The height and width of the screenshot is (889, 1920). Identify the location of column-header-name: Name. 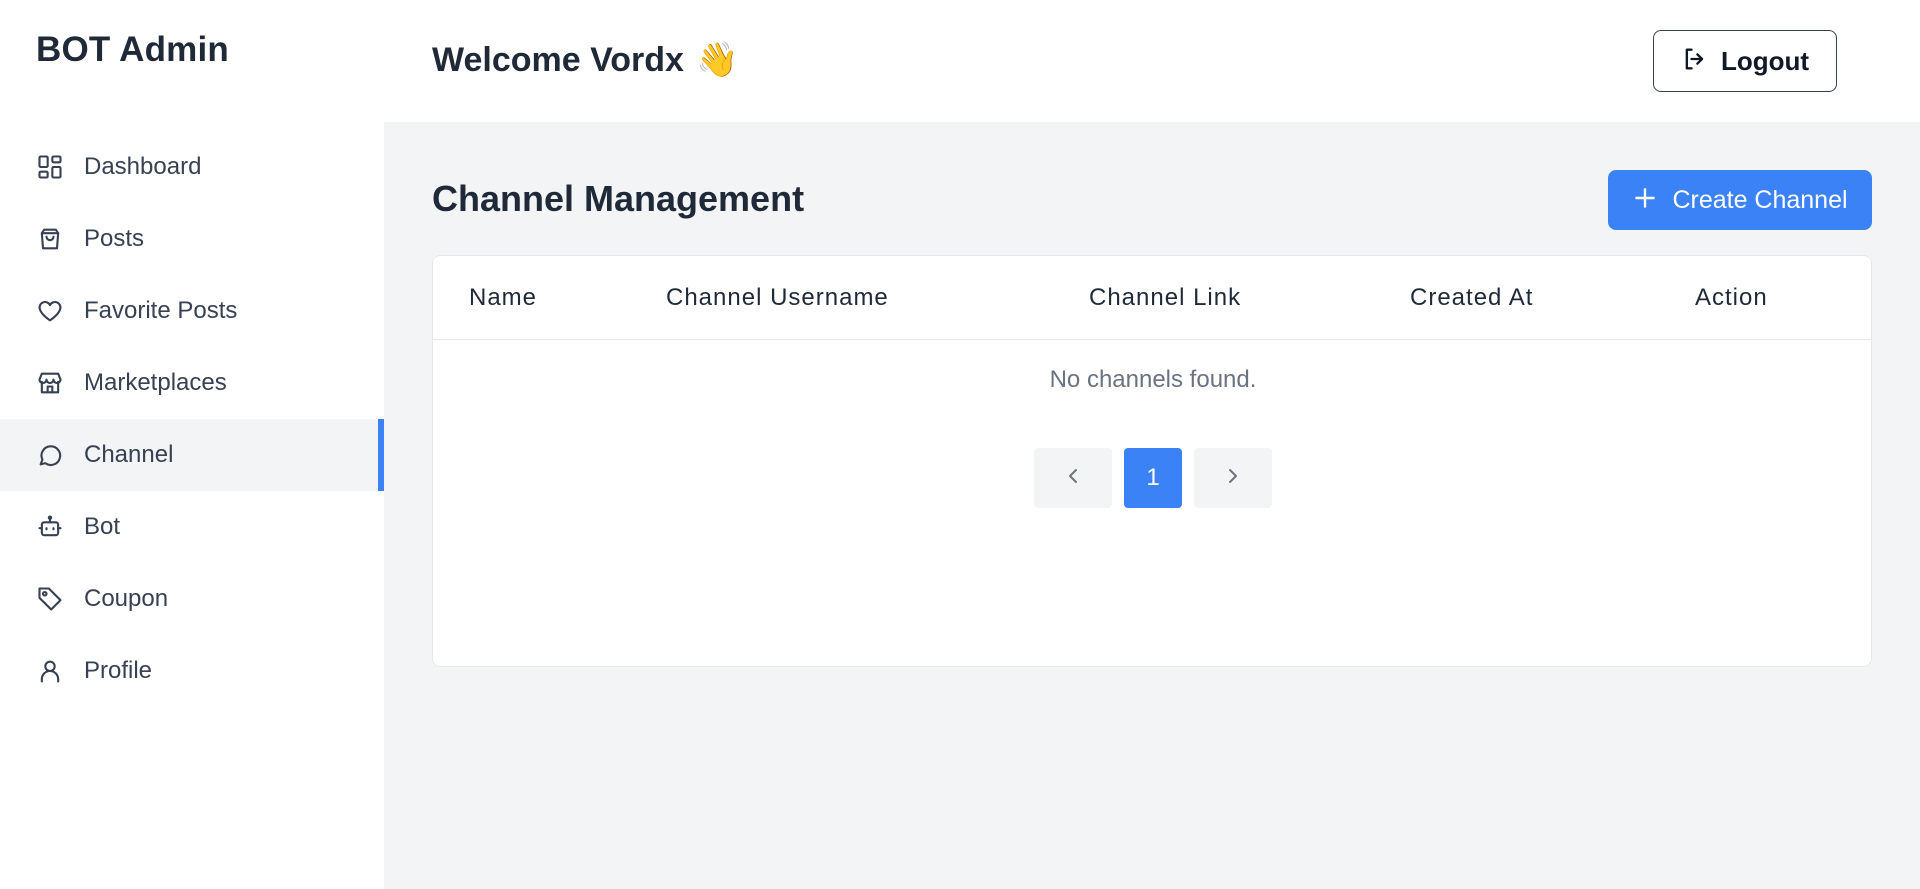
(503, 298).